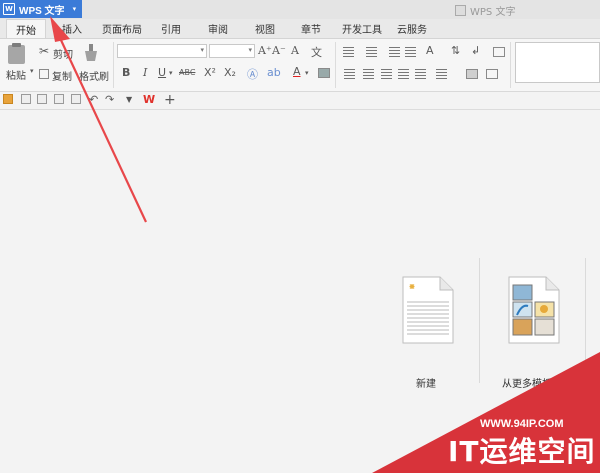  I want to click on scissors-icon: ✂, so click(44, 51).